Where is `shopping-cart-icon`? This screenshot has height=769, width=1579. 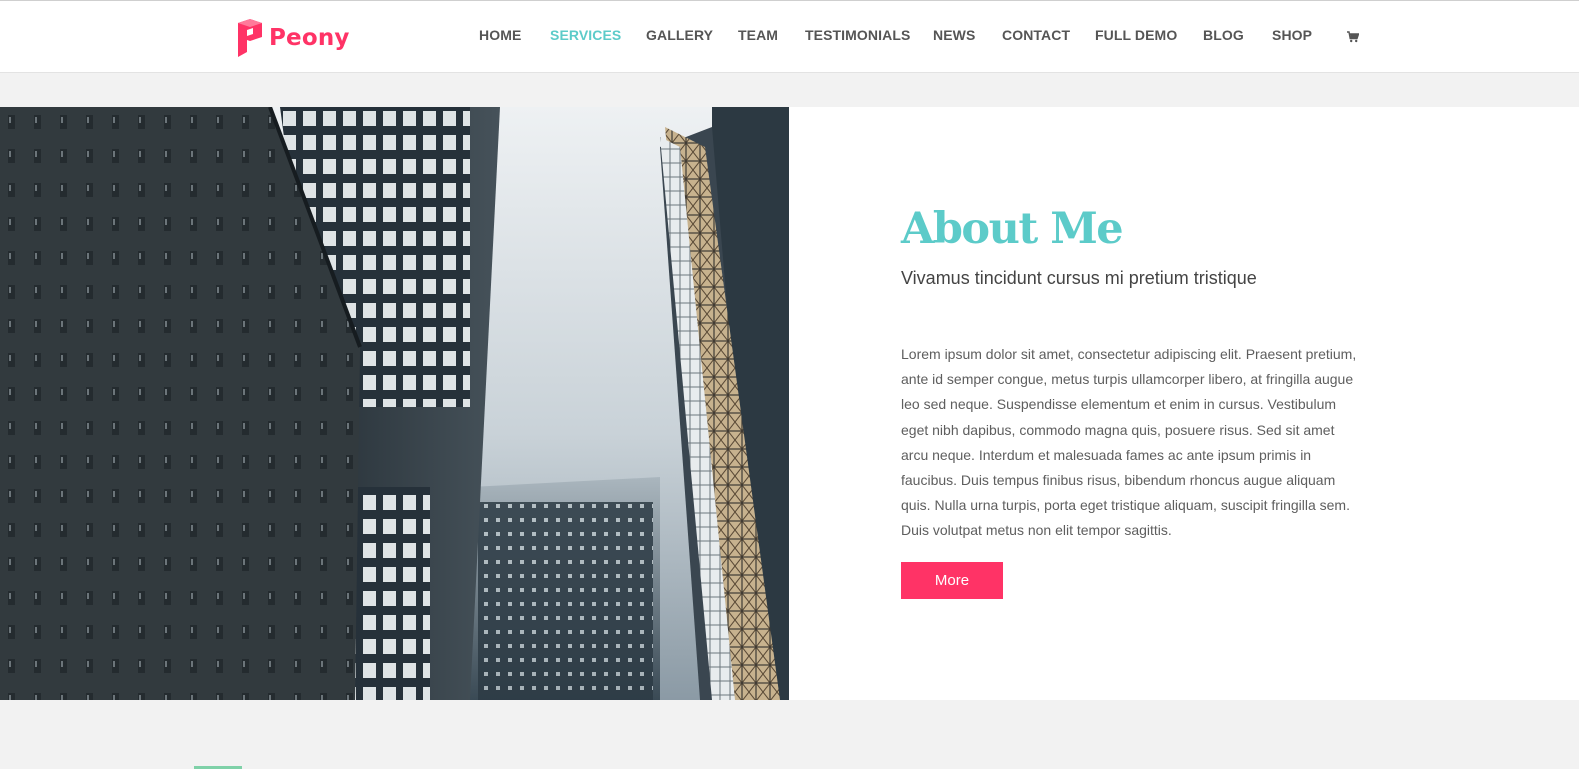 shopping-cart-icon is located at coordinates (1353, 37).